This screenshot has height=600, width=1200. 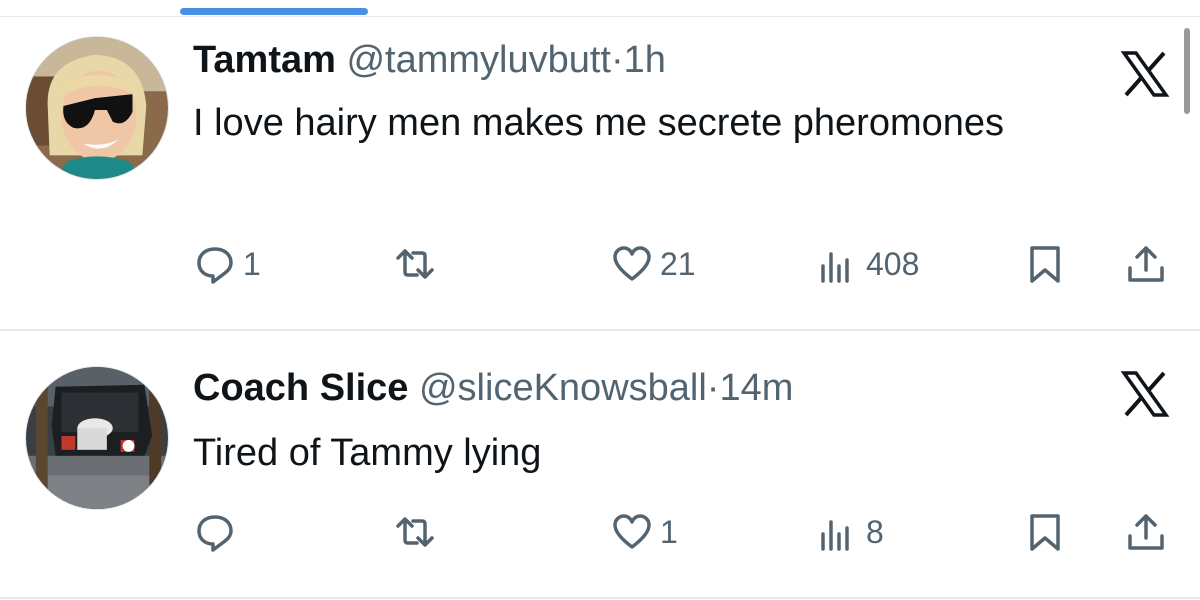 I want to click on tweet-header: Tamtam @tammyluvbutt·1h, so click(x=429, y=60).